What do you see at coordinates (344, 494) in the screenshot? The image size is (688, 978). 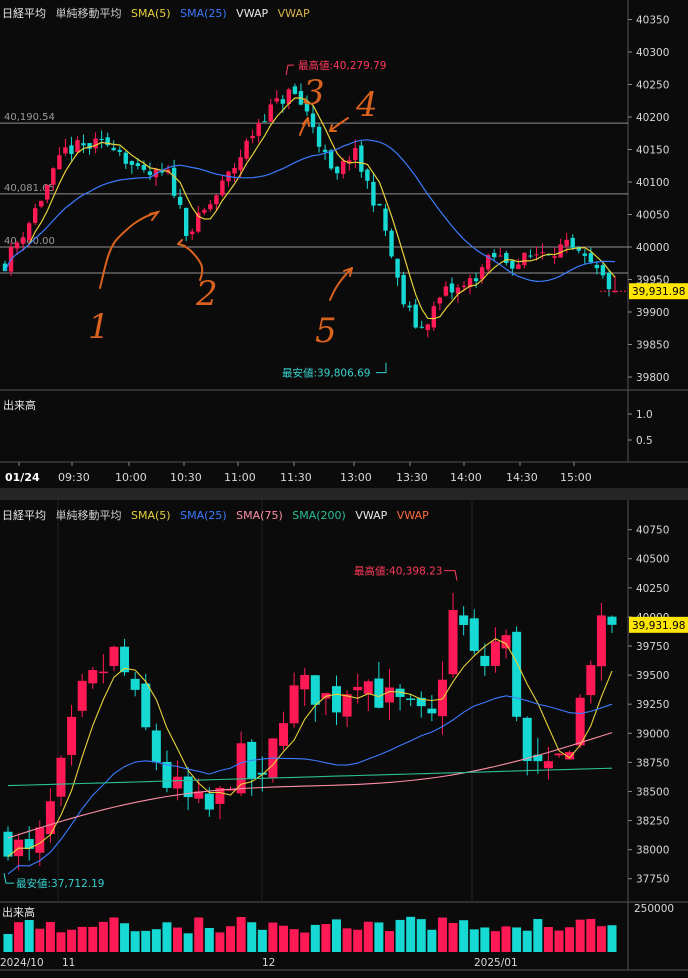 I see `panel-separator` at bounding box center [344, 494].